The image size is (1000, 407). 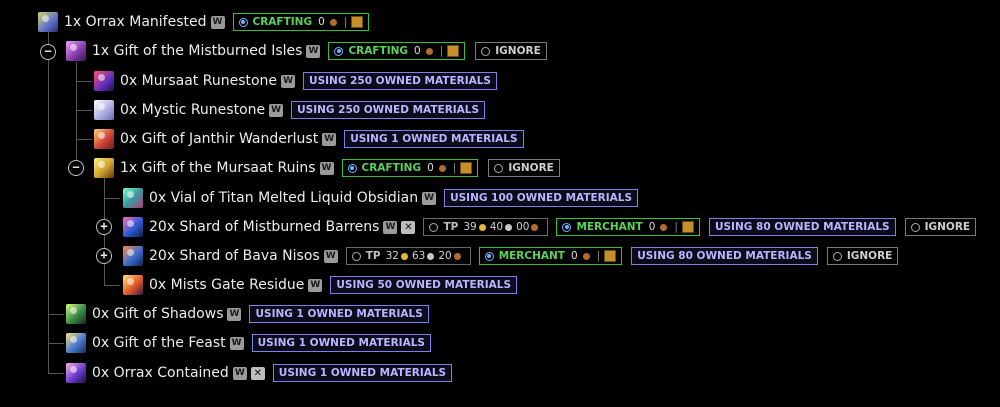 I want to click on item-name: 0x Vial of Titan Melted Liquid Obsidian, so click(x=283, y=198).